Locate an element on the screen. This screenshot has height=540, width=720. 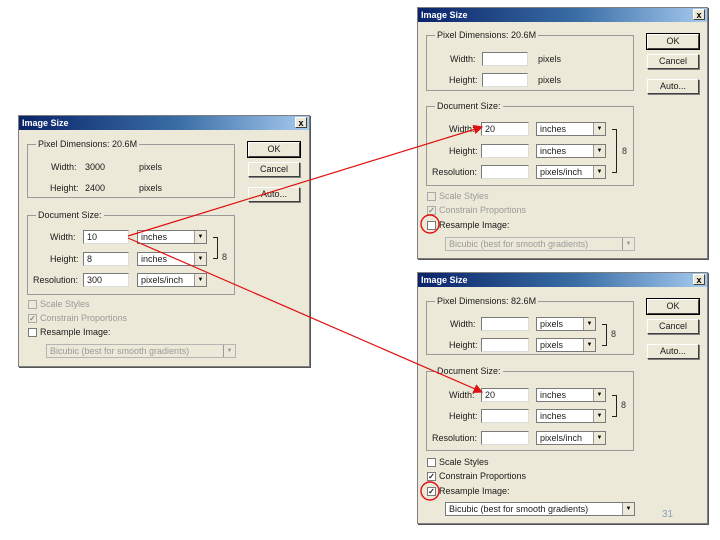
pixel-constrain-bracket is located at coordinates (604, 335).